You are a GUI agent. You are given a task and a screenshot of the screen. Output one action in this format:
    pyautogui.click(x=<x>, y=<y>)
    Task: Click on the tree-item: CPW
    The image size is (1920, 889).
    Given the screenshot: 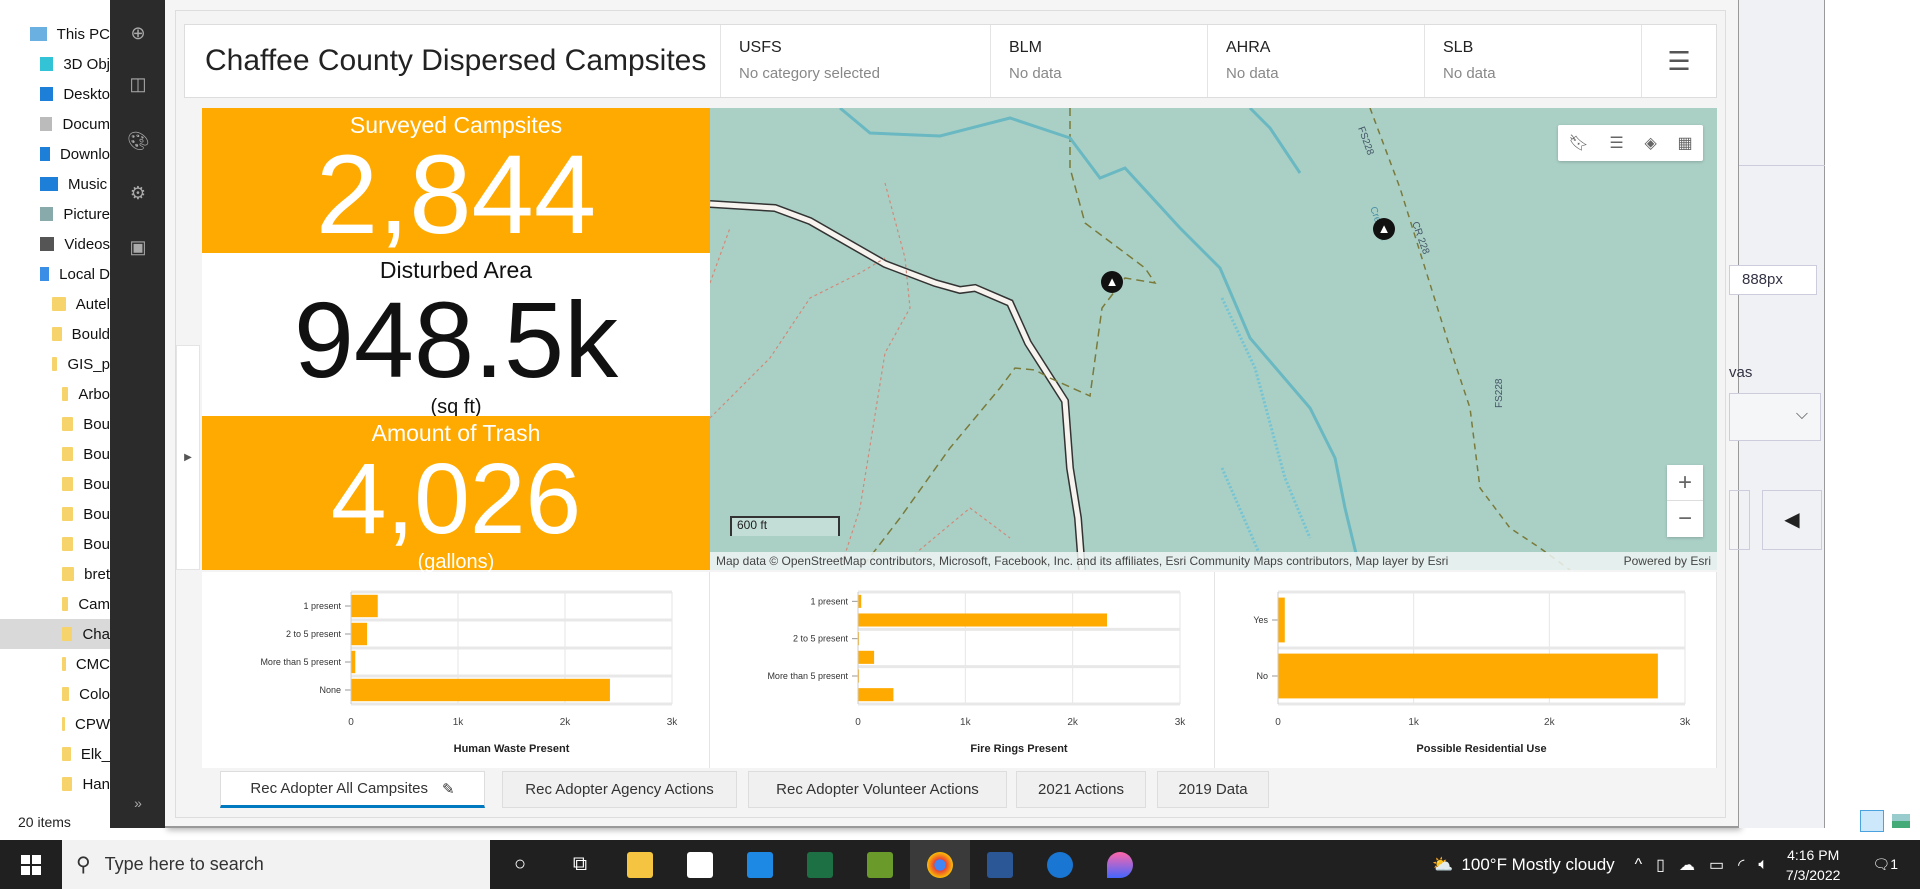 What is the action you would take?
    pyautogui.click(x=86, y=724)
    